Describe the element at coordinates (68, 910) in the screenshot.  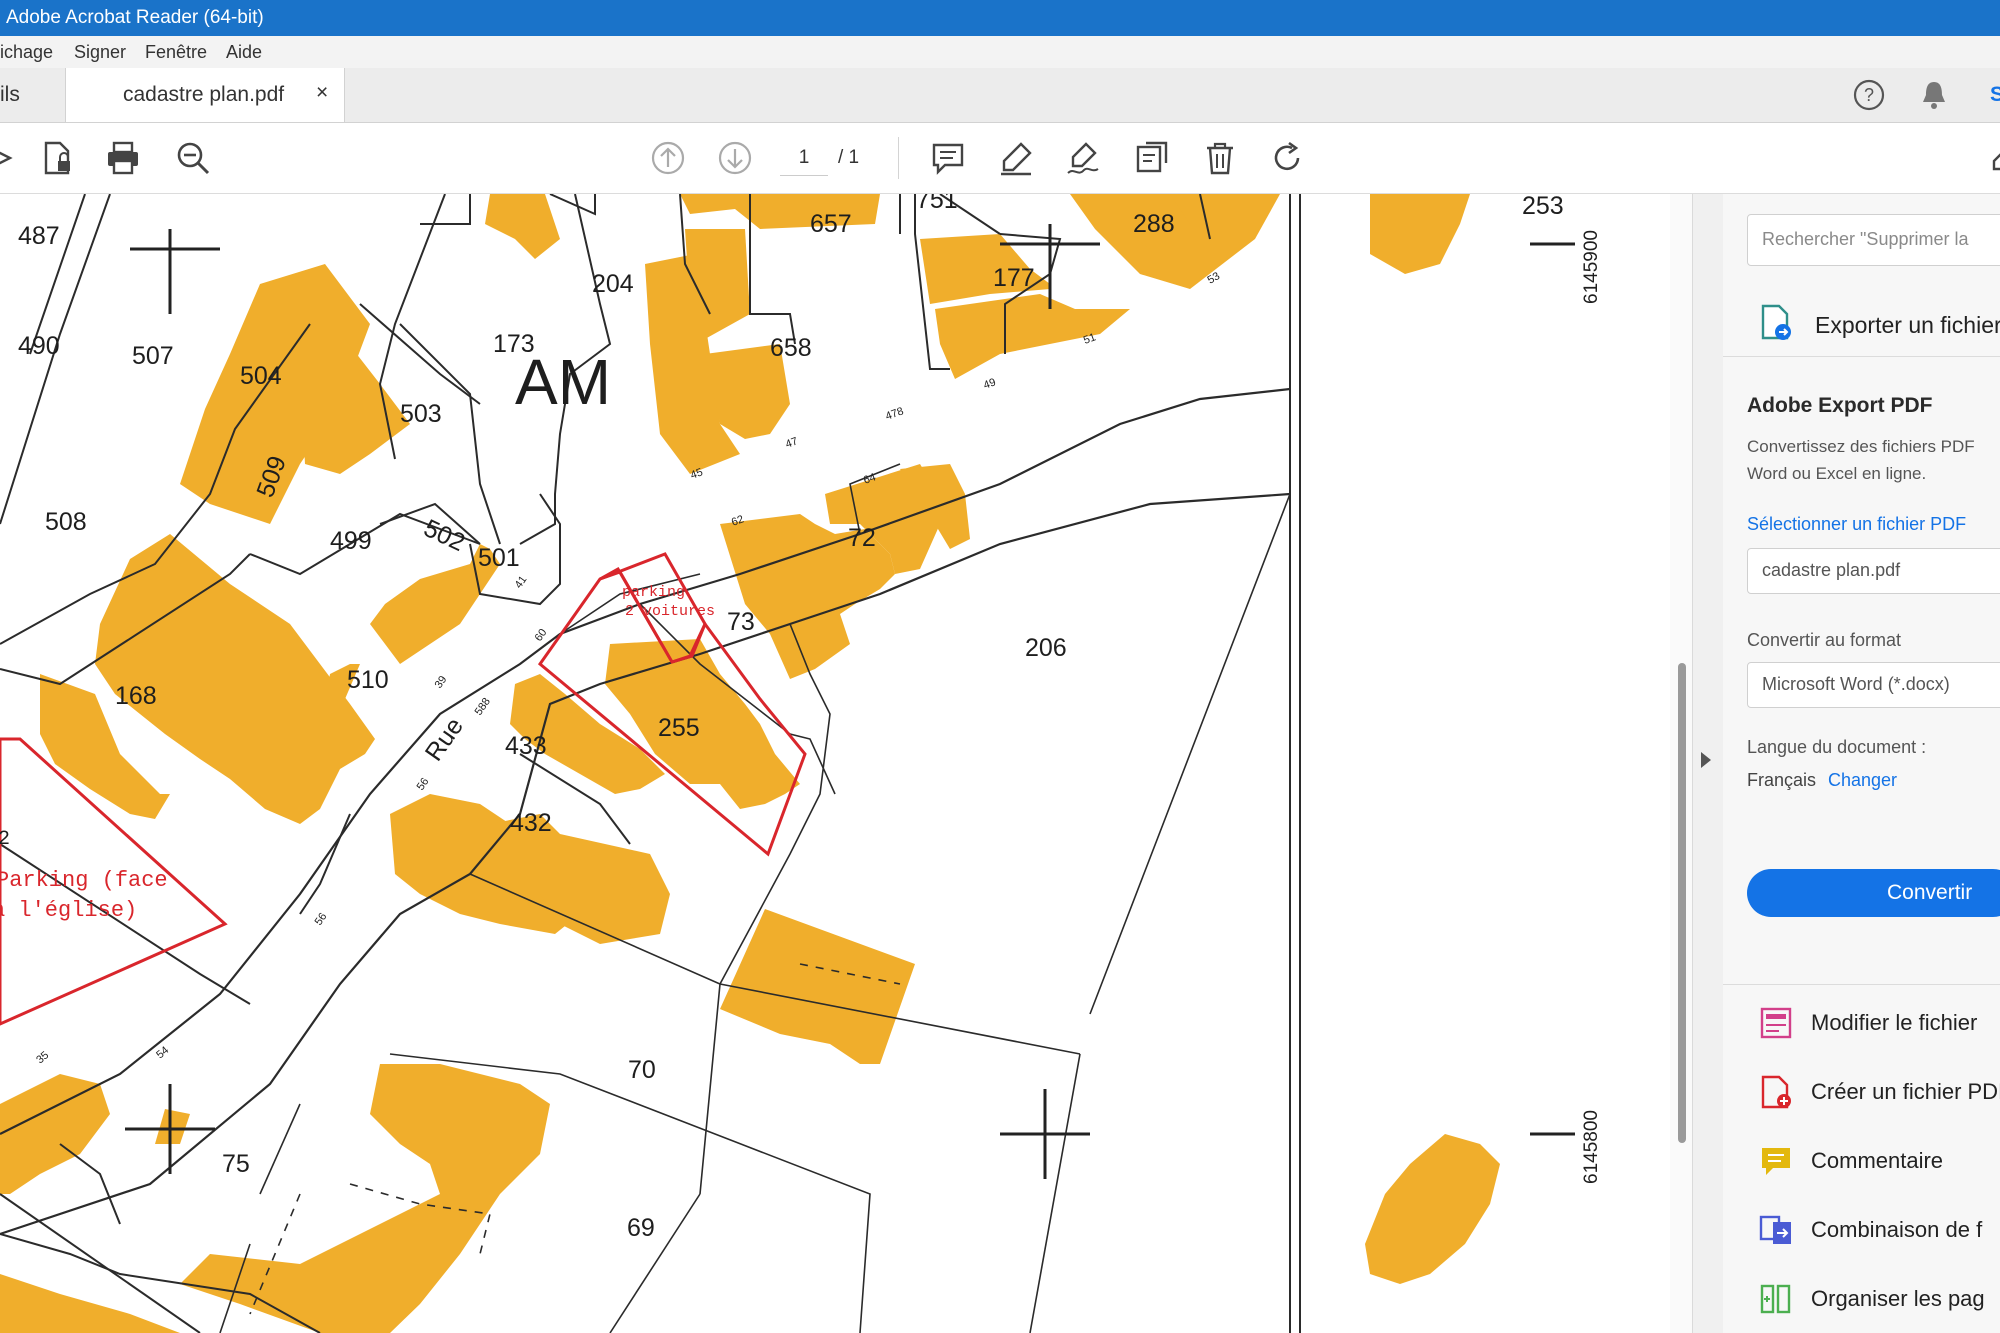
I see `parking-large-line2: à l'église)` at that location.